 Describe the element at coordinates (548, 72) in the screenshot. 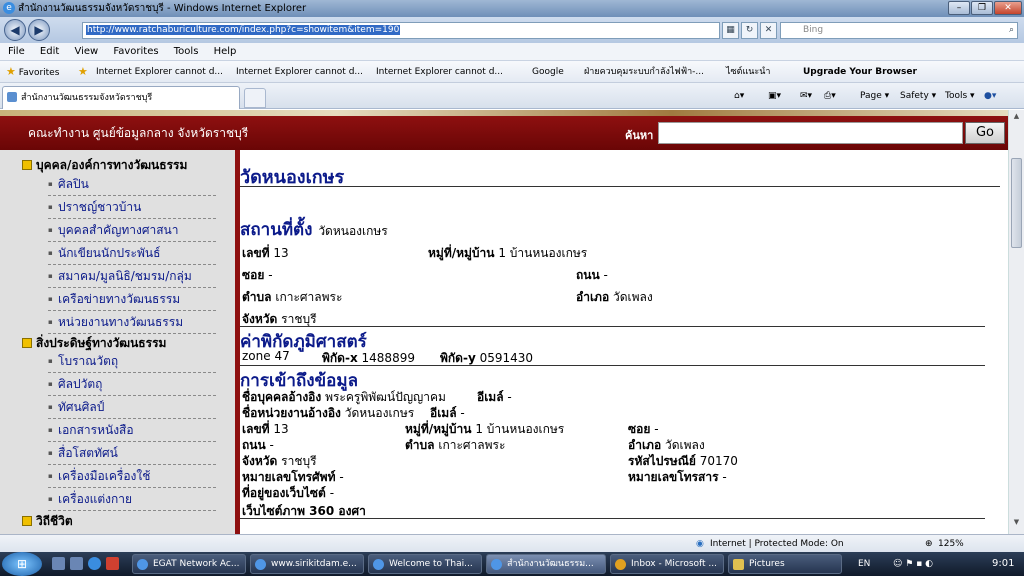

I see `fav-link-google: Google` at that location.